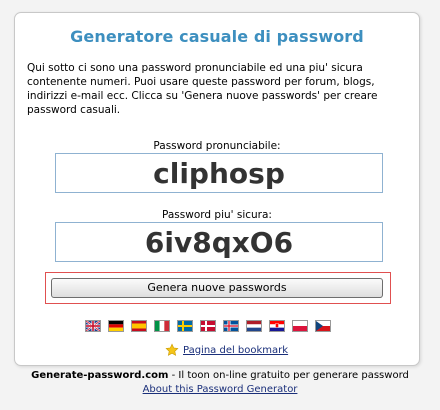  I want to click on star-icon, so click(172, 349).